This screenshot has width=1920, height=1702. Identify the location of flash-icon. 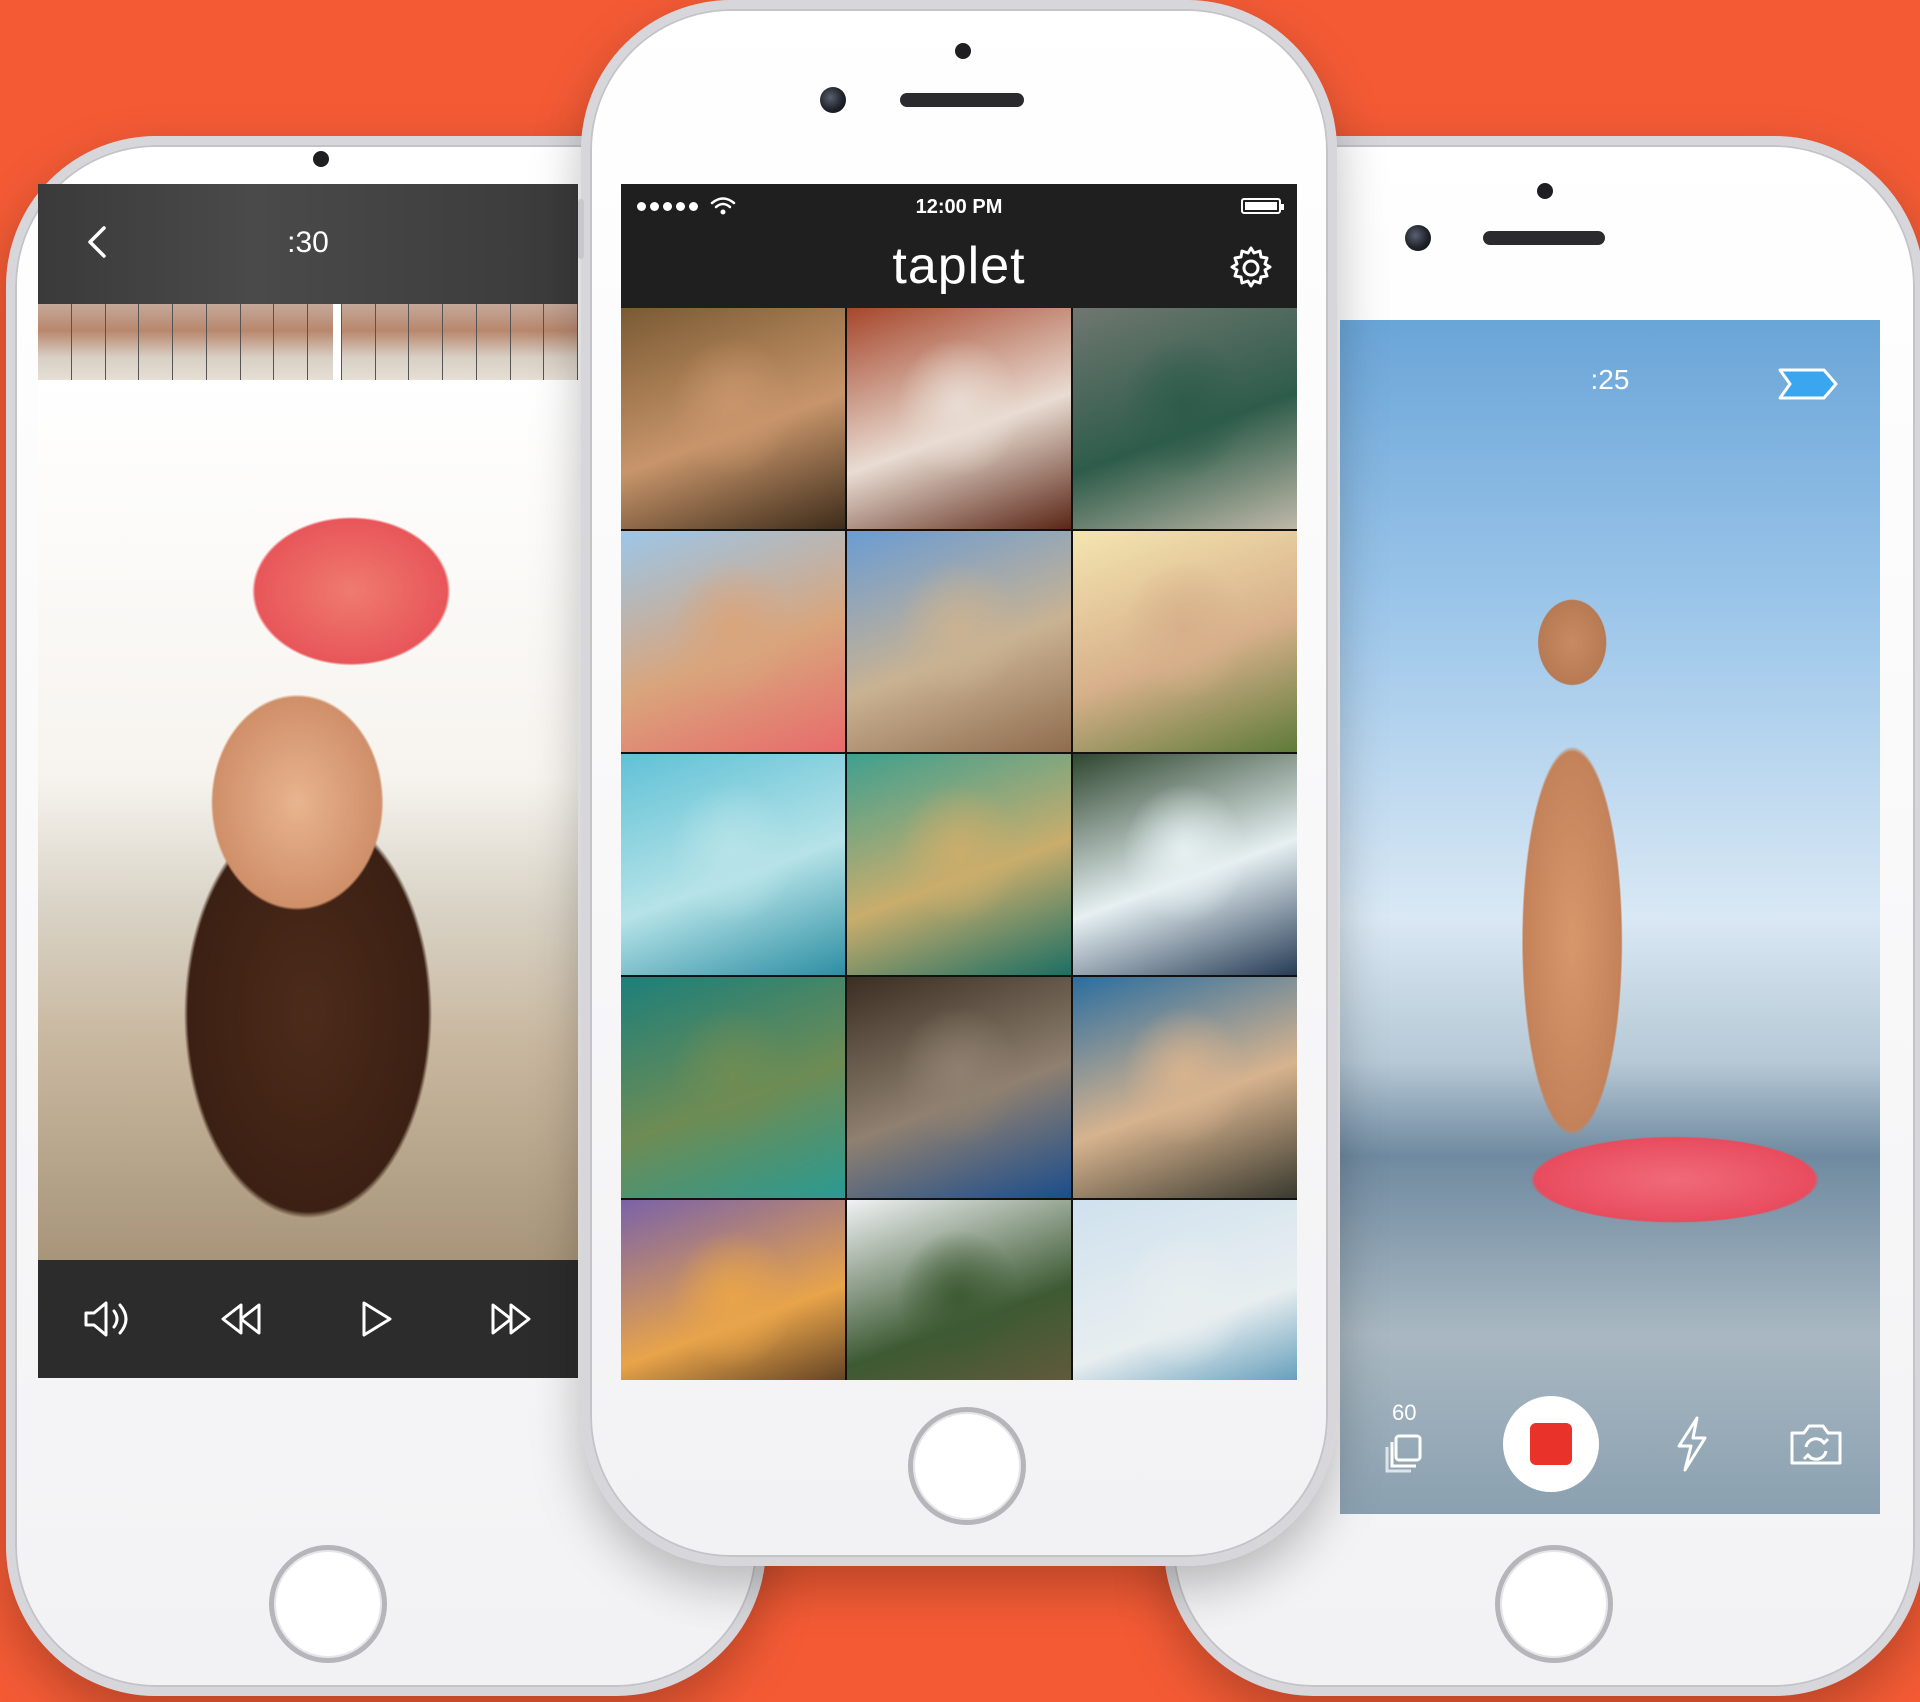
(1692, 1444).